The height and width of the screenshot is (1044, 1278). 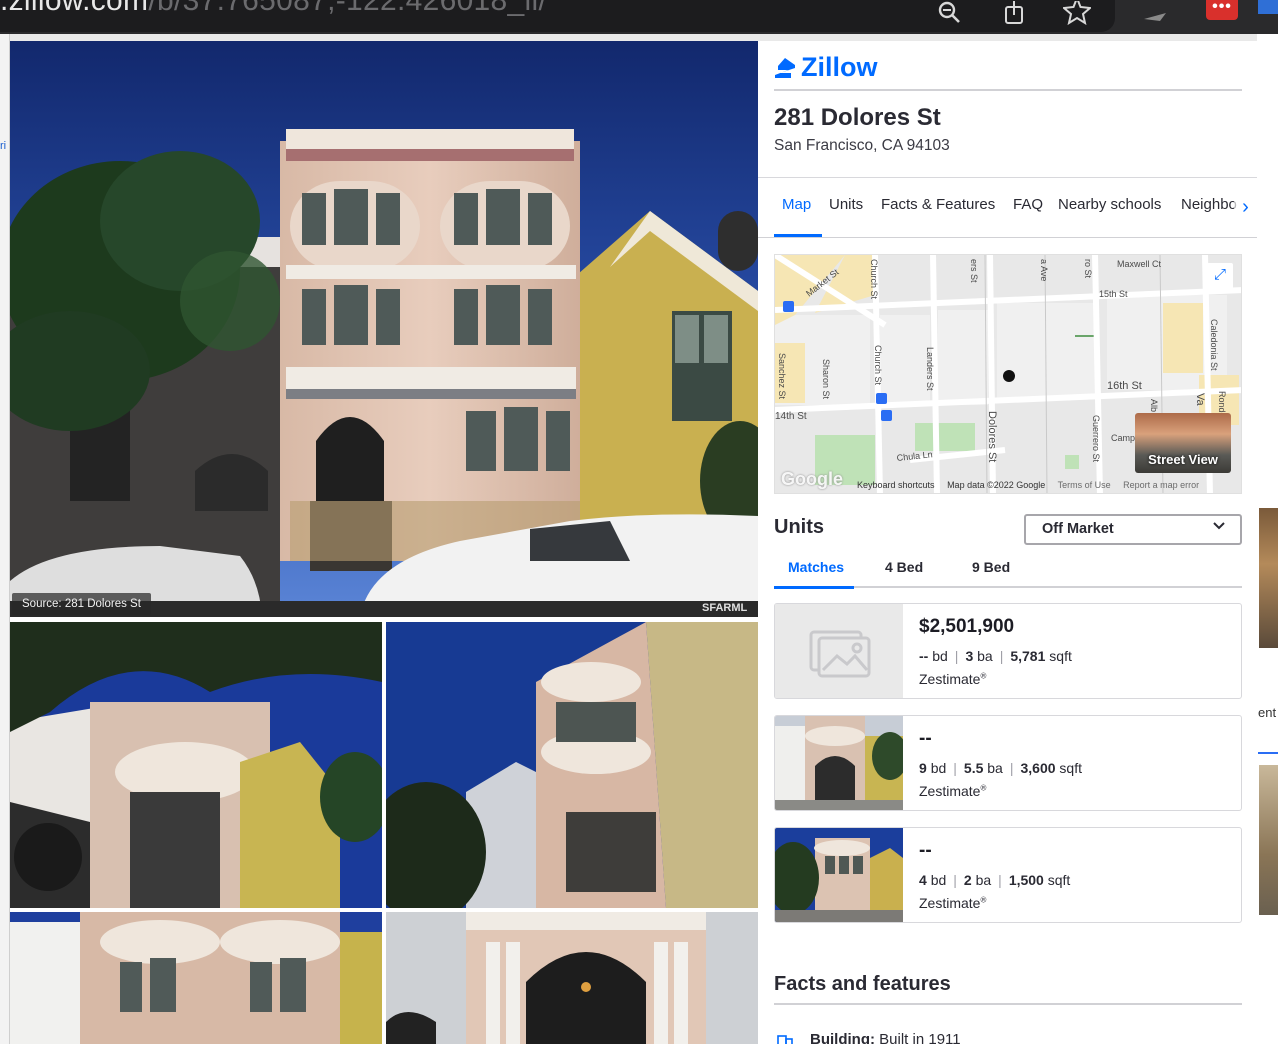 What do you see at coordinates (969, 656) in the screenshot?
I see `bathrooms-value: 3` at bounding box center [969, 656].